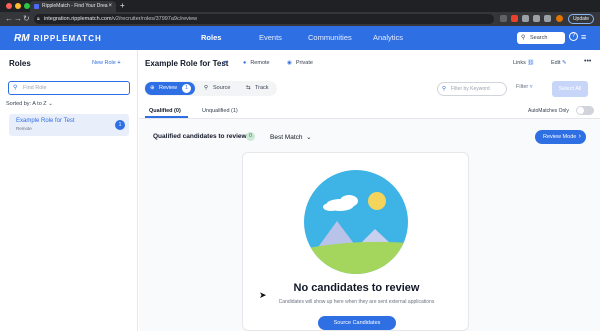  What do you see at coordinates (69, 125) in the screenshot?
I see `role-list-item: Example Role for Test Remote 1` at bounding box center [69, 125].